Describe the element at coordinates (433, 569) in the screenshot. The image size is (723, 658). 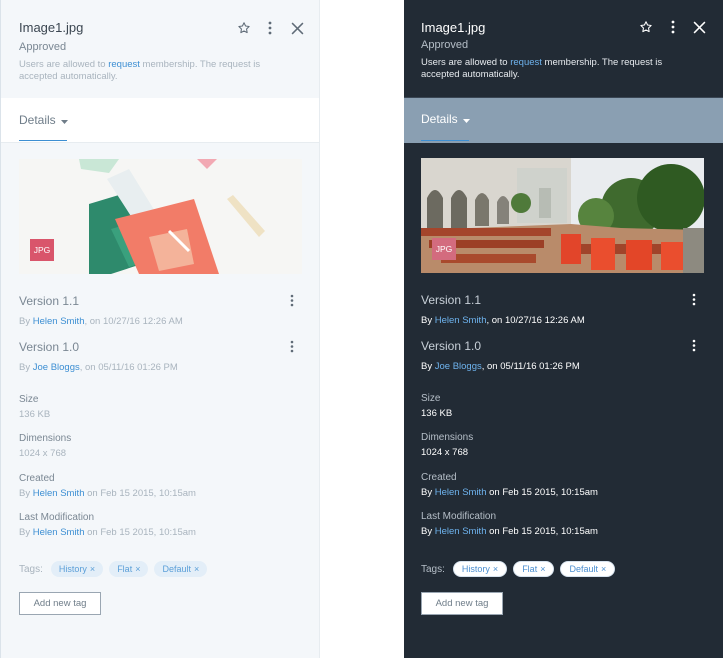
I see `tags-label: Tags:` at that location.